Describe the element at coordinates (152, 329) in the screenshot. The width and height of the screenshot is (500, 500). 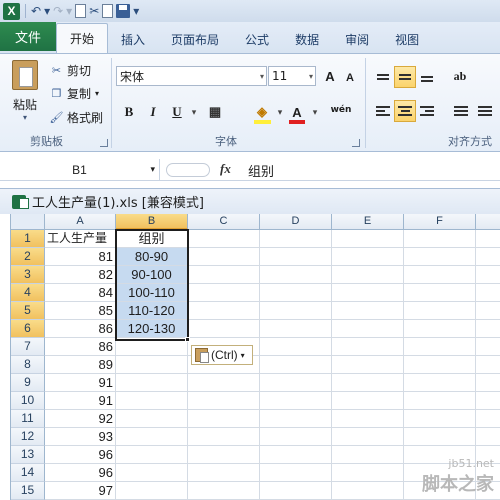
I see `cell: 120-130` at that location.